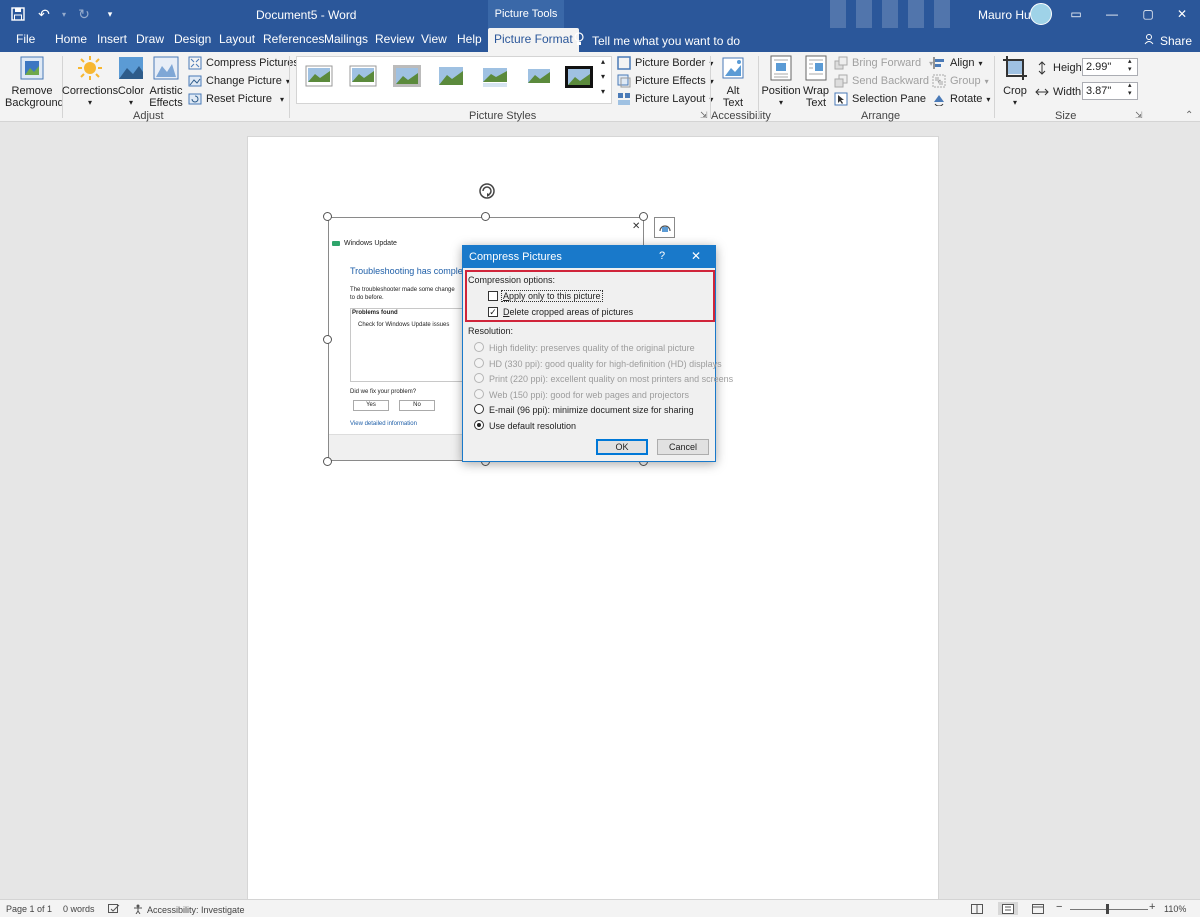 The height and width of the screenshot is (917, 1200). What do you see at coordinates (479, 425) in the screenshot?
I see `default-resolution-radio` at bounding box center [479, 425].